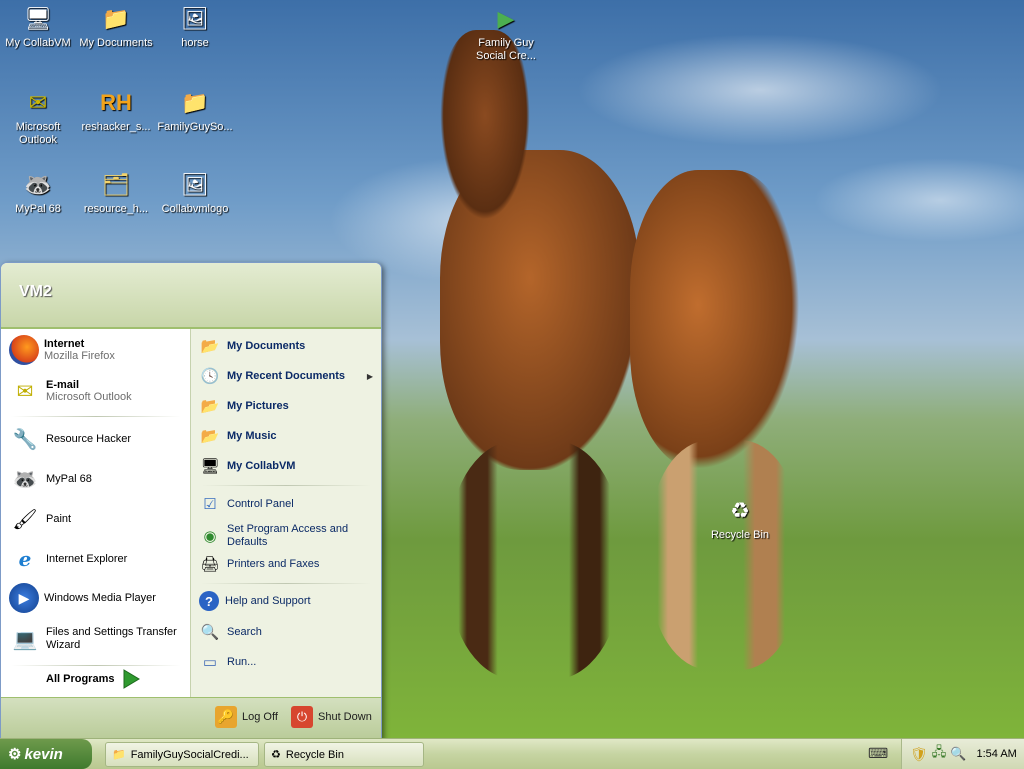  I want to click on my-pictures-icon: 📂, so click(210, 406).